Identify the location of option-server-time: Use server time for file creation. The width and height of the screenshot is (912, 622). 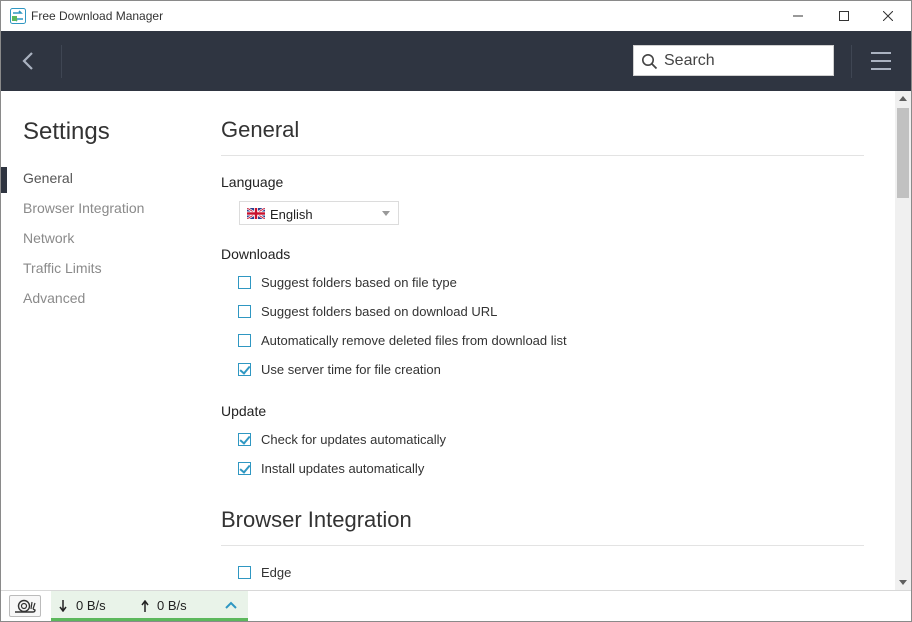
(339, 369).